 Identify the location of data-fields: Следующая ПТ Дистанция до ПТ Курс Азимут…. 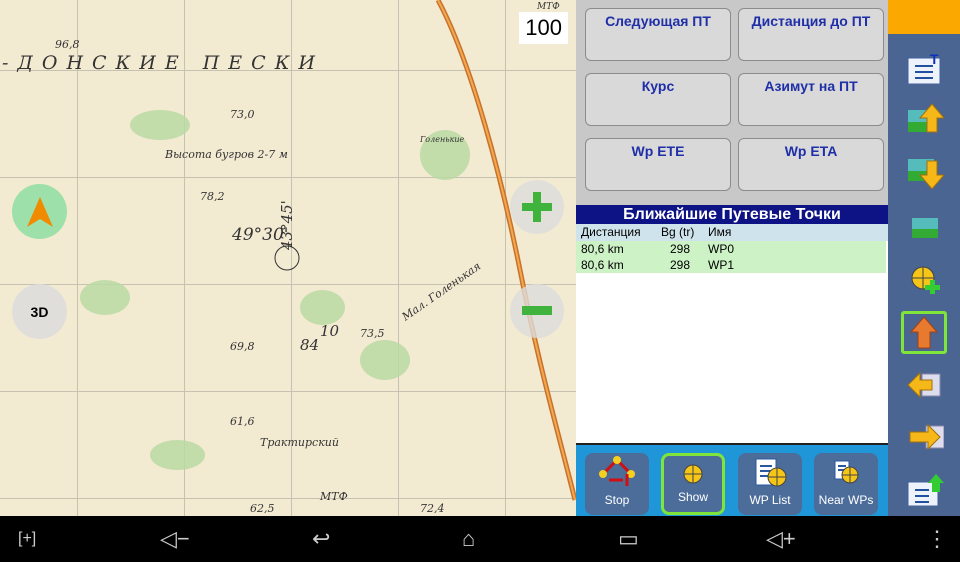
(732, 102).